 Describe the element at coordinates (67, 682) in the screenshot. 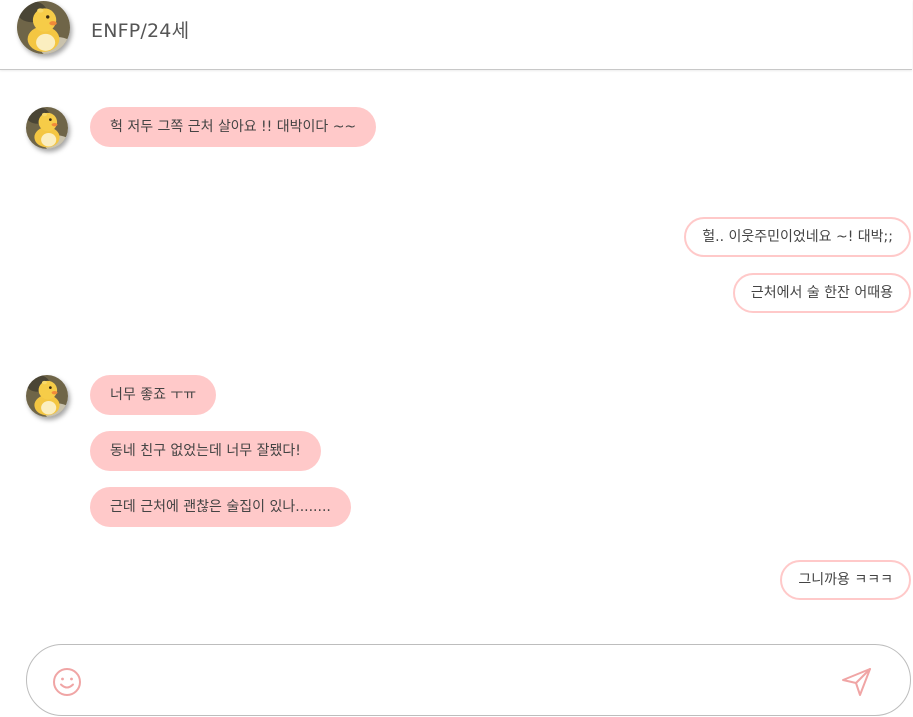

I see `smile-icon` at that location.